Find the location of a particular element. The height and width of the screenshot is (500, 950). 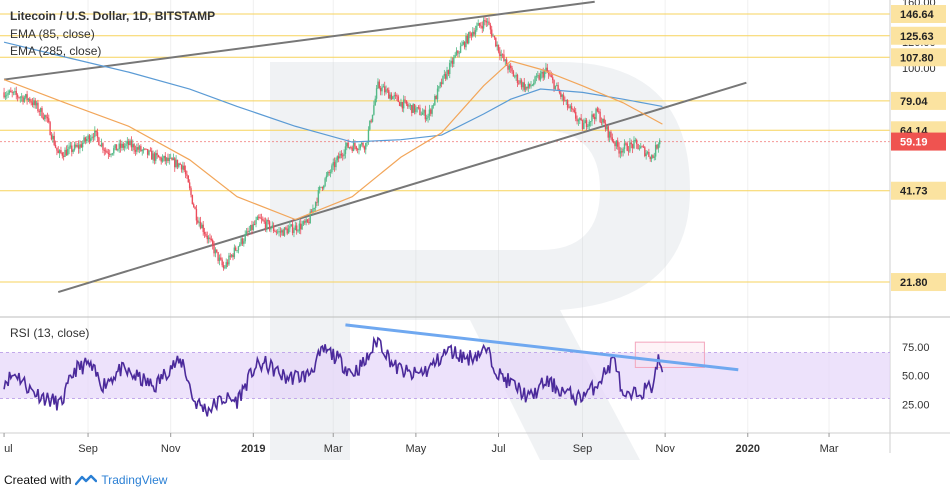

tradingview-logo-icon is located at coordinates (86, 480).